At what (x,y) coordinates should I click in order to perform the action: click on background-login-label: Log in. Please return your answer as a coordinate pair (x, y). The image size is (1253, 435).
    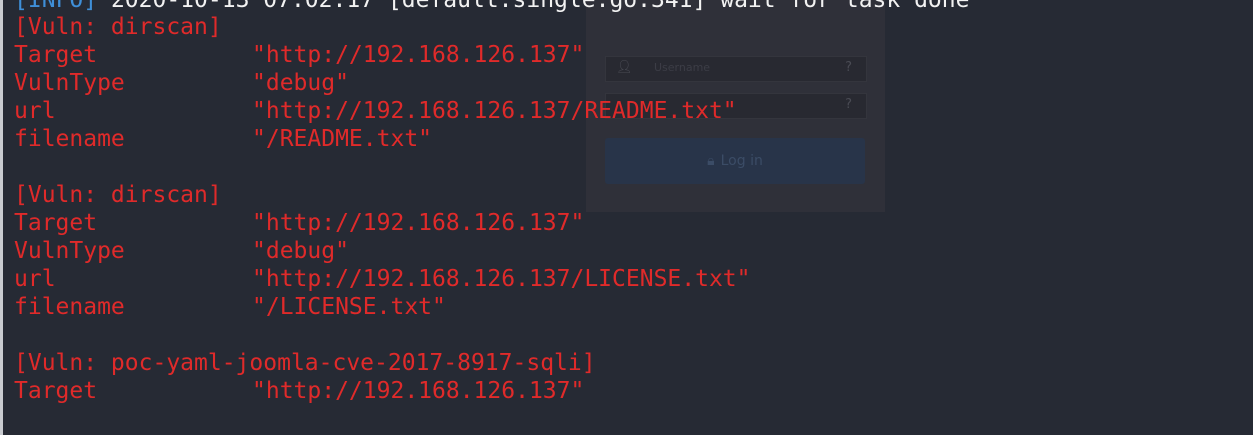
    Looking at the image, I should click on (741, 161).